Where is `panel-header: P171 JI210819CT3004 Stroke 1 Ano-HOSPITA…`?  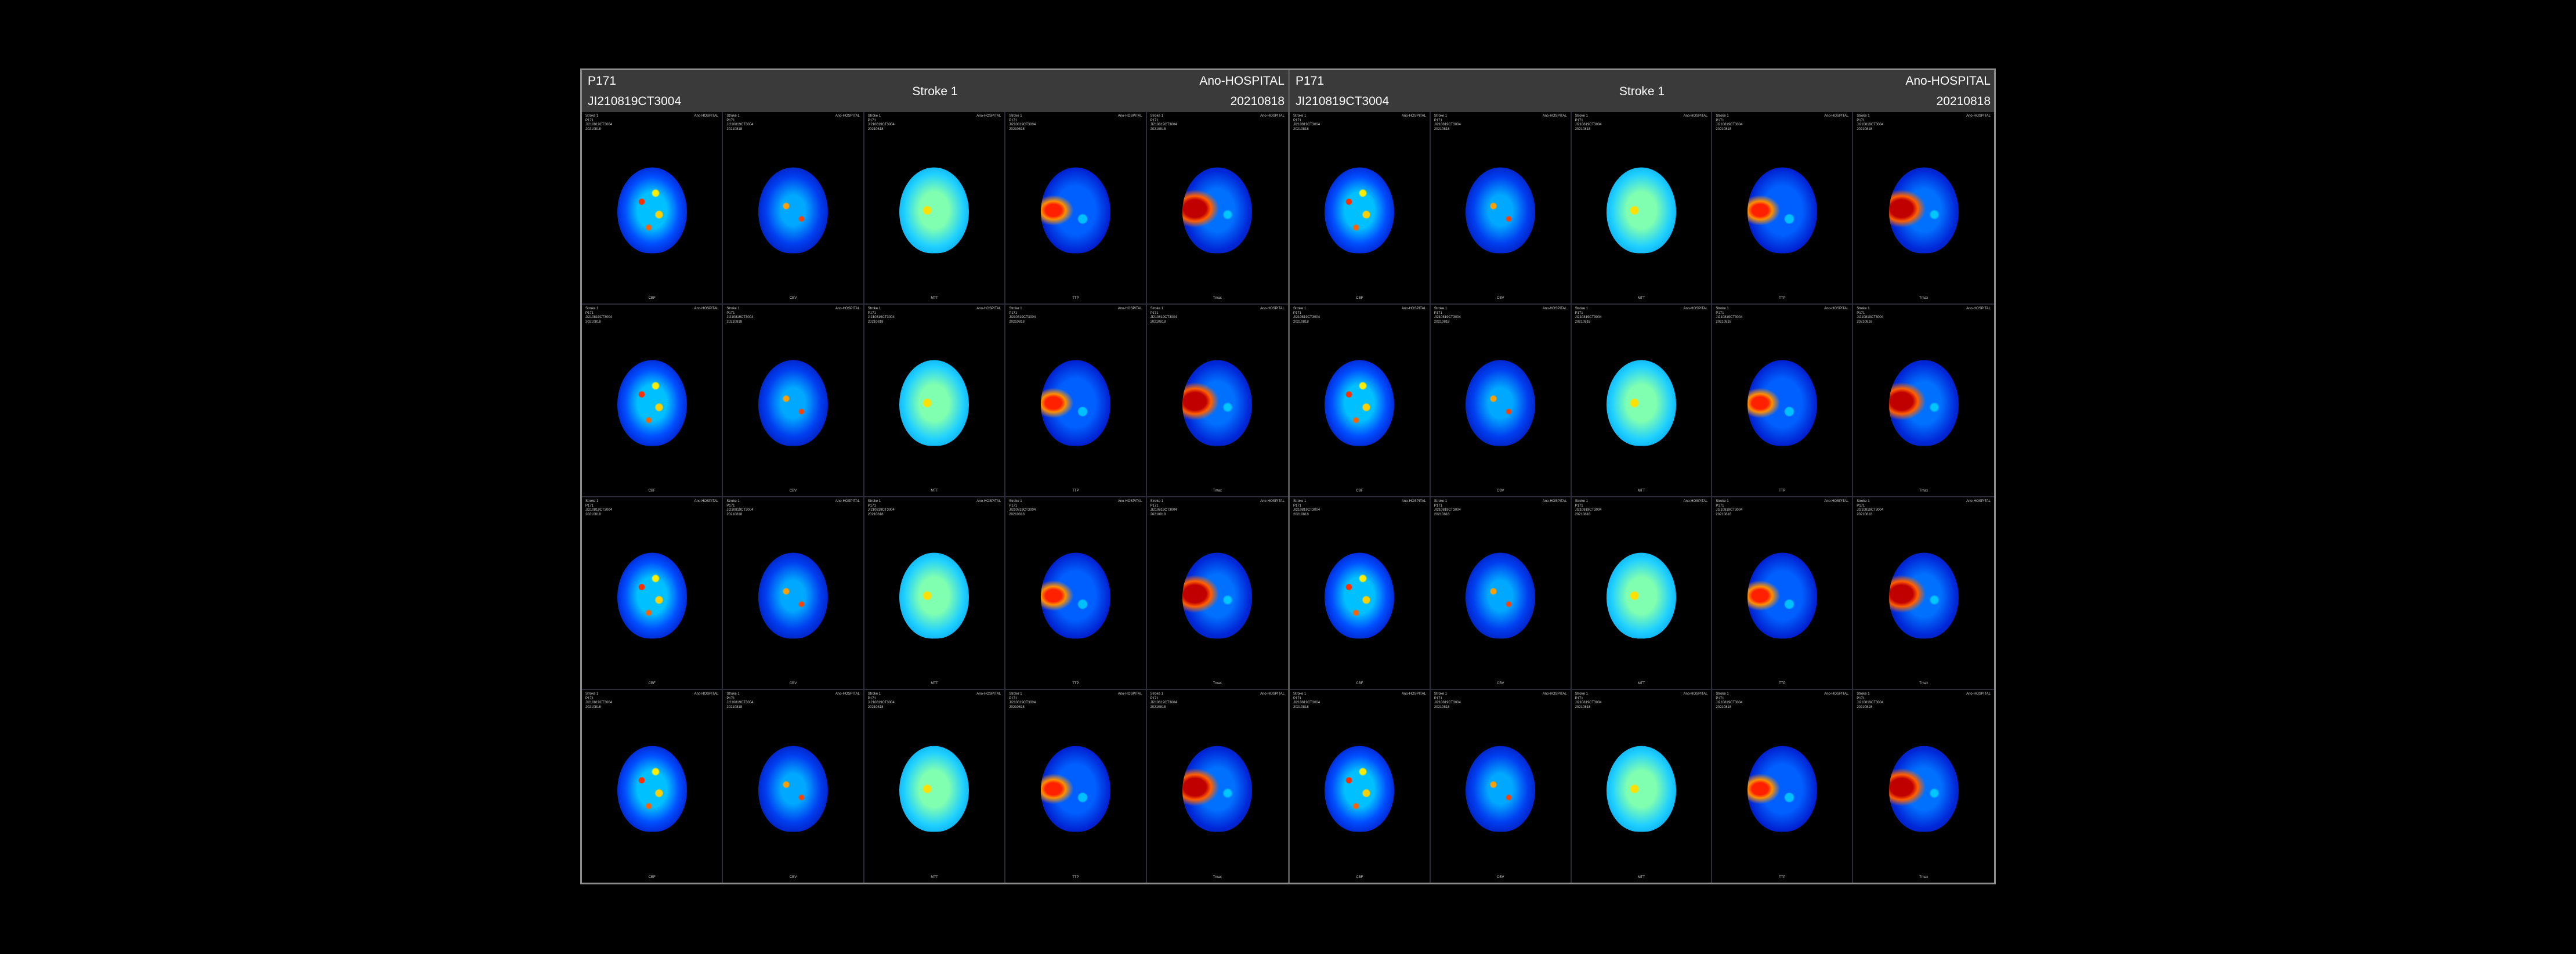 panel-header: P171 JI210819CT3004 Stroke 1 Ano-HOSPITA… is located at coordinates (1642, 91).